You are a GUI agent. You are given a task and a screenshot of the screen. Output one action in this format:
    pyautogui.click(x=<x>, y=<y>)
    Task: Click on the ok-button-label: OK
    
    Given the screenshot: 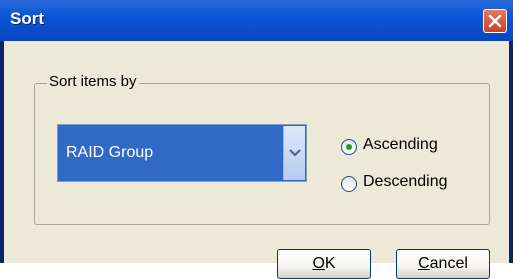 What is the action you would take?
    pyautogui.click(x=324, y=263)
    